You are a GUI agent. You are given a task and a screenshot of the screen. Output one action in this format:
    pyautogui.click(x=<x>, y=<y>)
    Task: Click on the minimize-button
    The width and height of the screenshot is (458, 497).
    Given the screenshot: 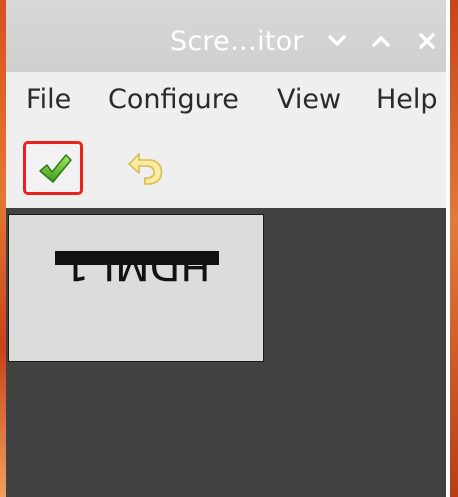 What is the action you would take?
    pyautogui.click(x=337, y=41)
    